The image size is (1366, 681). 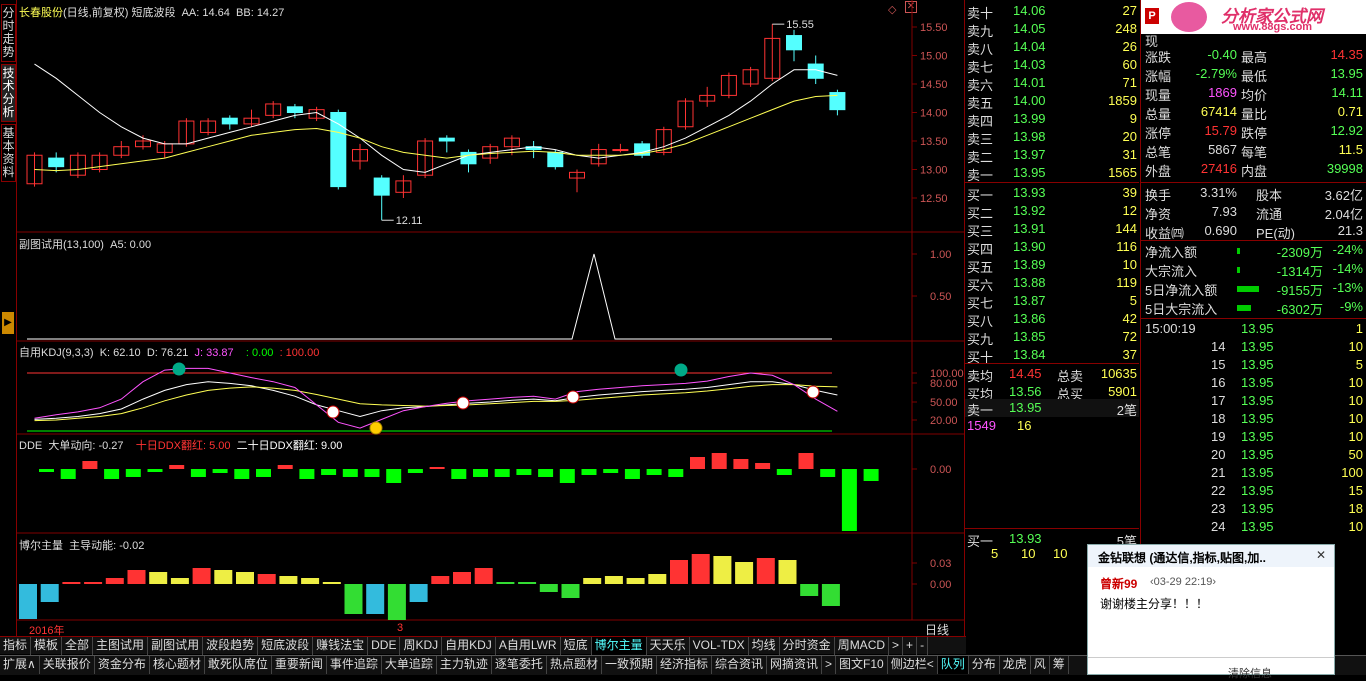 What do you see at coordinates (1052, 247) in the screenshot?
I see `bid-row: 买四 13.90 116` at bounding box center [1052, 247].